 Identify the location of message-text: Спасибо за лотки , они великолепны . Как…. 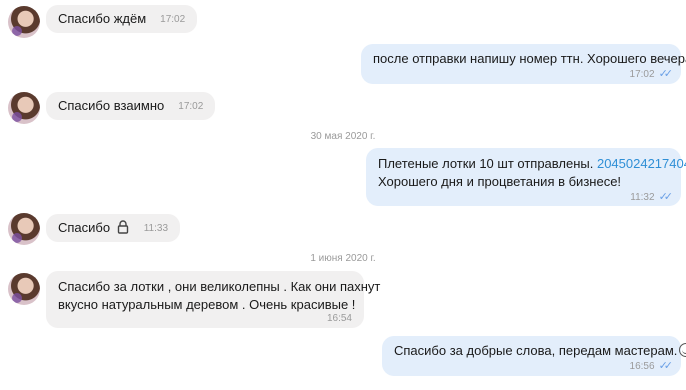
(219, 286).